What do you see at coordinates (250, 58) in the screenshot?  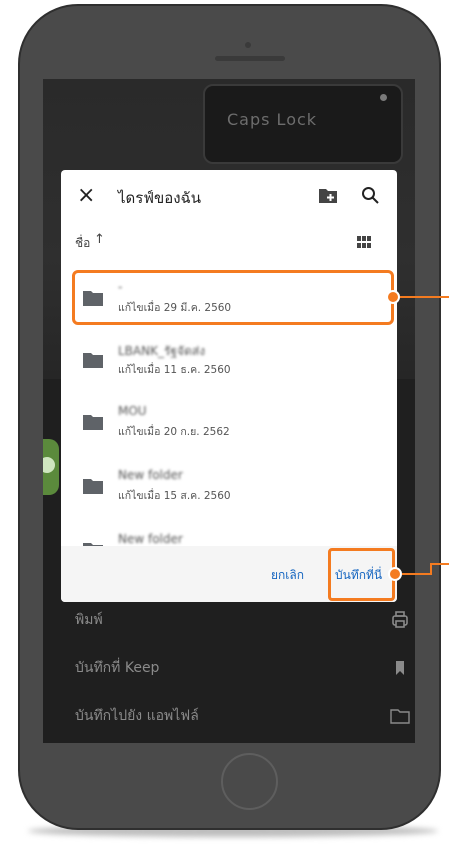 I see `speaker-grille` at bounding box center [250, 58].